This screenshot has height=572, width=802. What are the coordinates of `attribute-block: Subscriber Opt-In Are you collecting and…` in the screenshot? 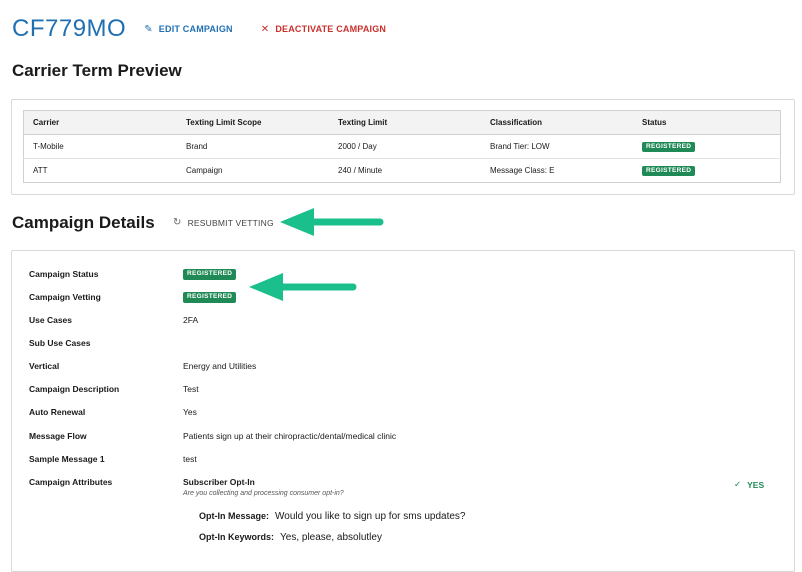 It's located at (443, 487).